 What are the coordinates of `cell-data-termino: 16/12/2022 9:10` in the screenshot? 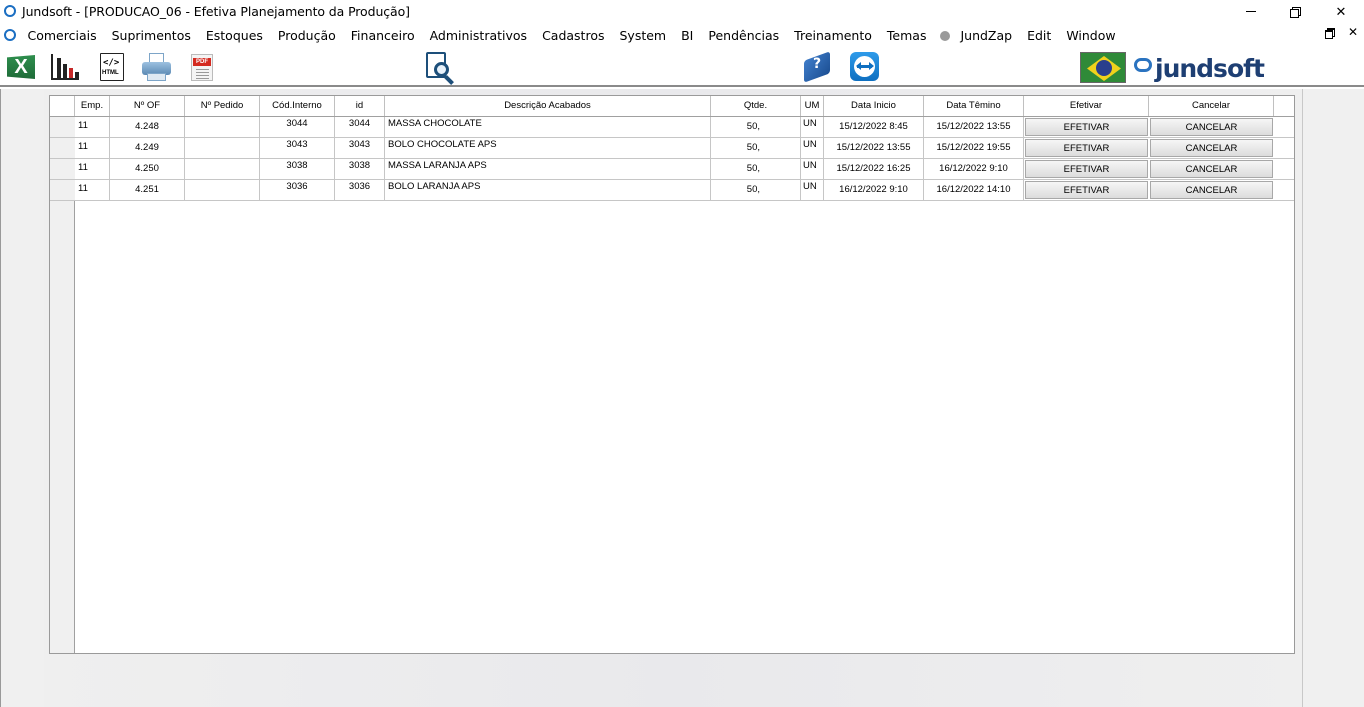 It's located at (974, 169).